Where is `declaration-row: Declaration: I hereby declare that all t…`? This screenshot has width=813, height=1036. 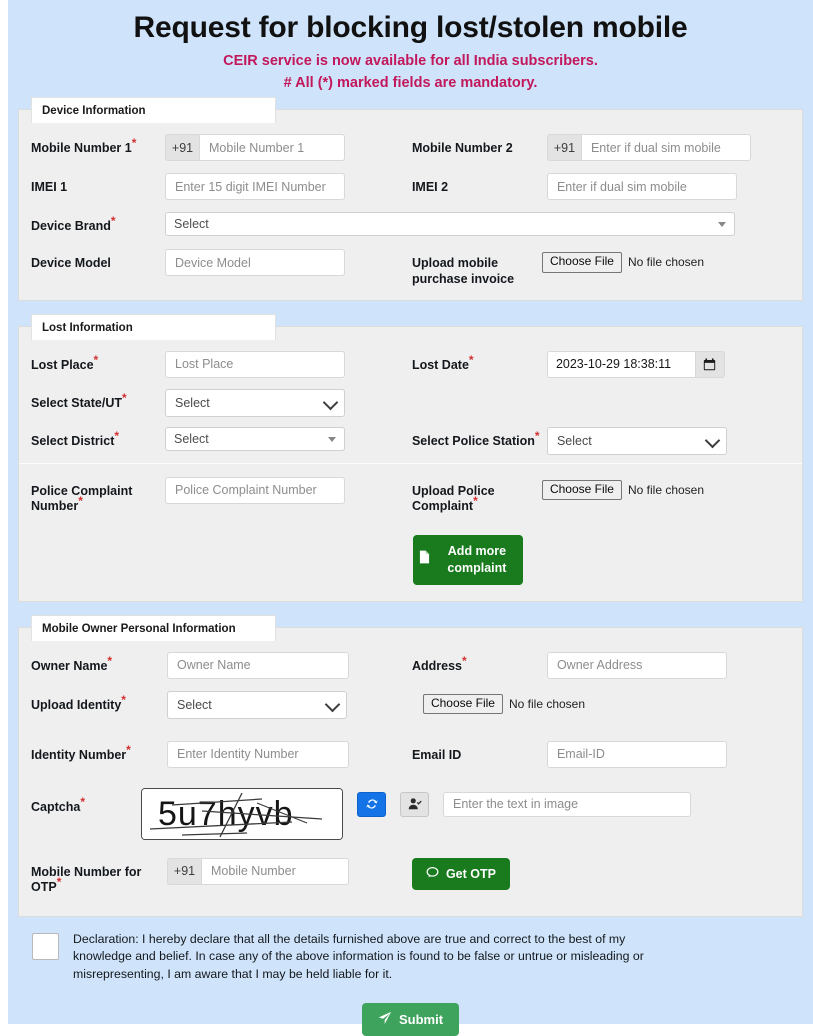 declaration-row: Declaration: I hereby declare that all t… is located at coordinates (410, 950).